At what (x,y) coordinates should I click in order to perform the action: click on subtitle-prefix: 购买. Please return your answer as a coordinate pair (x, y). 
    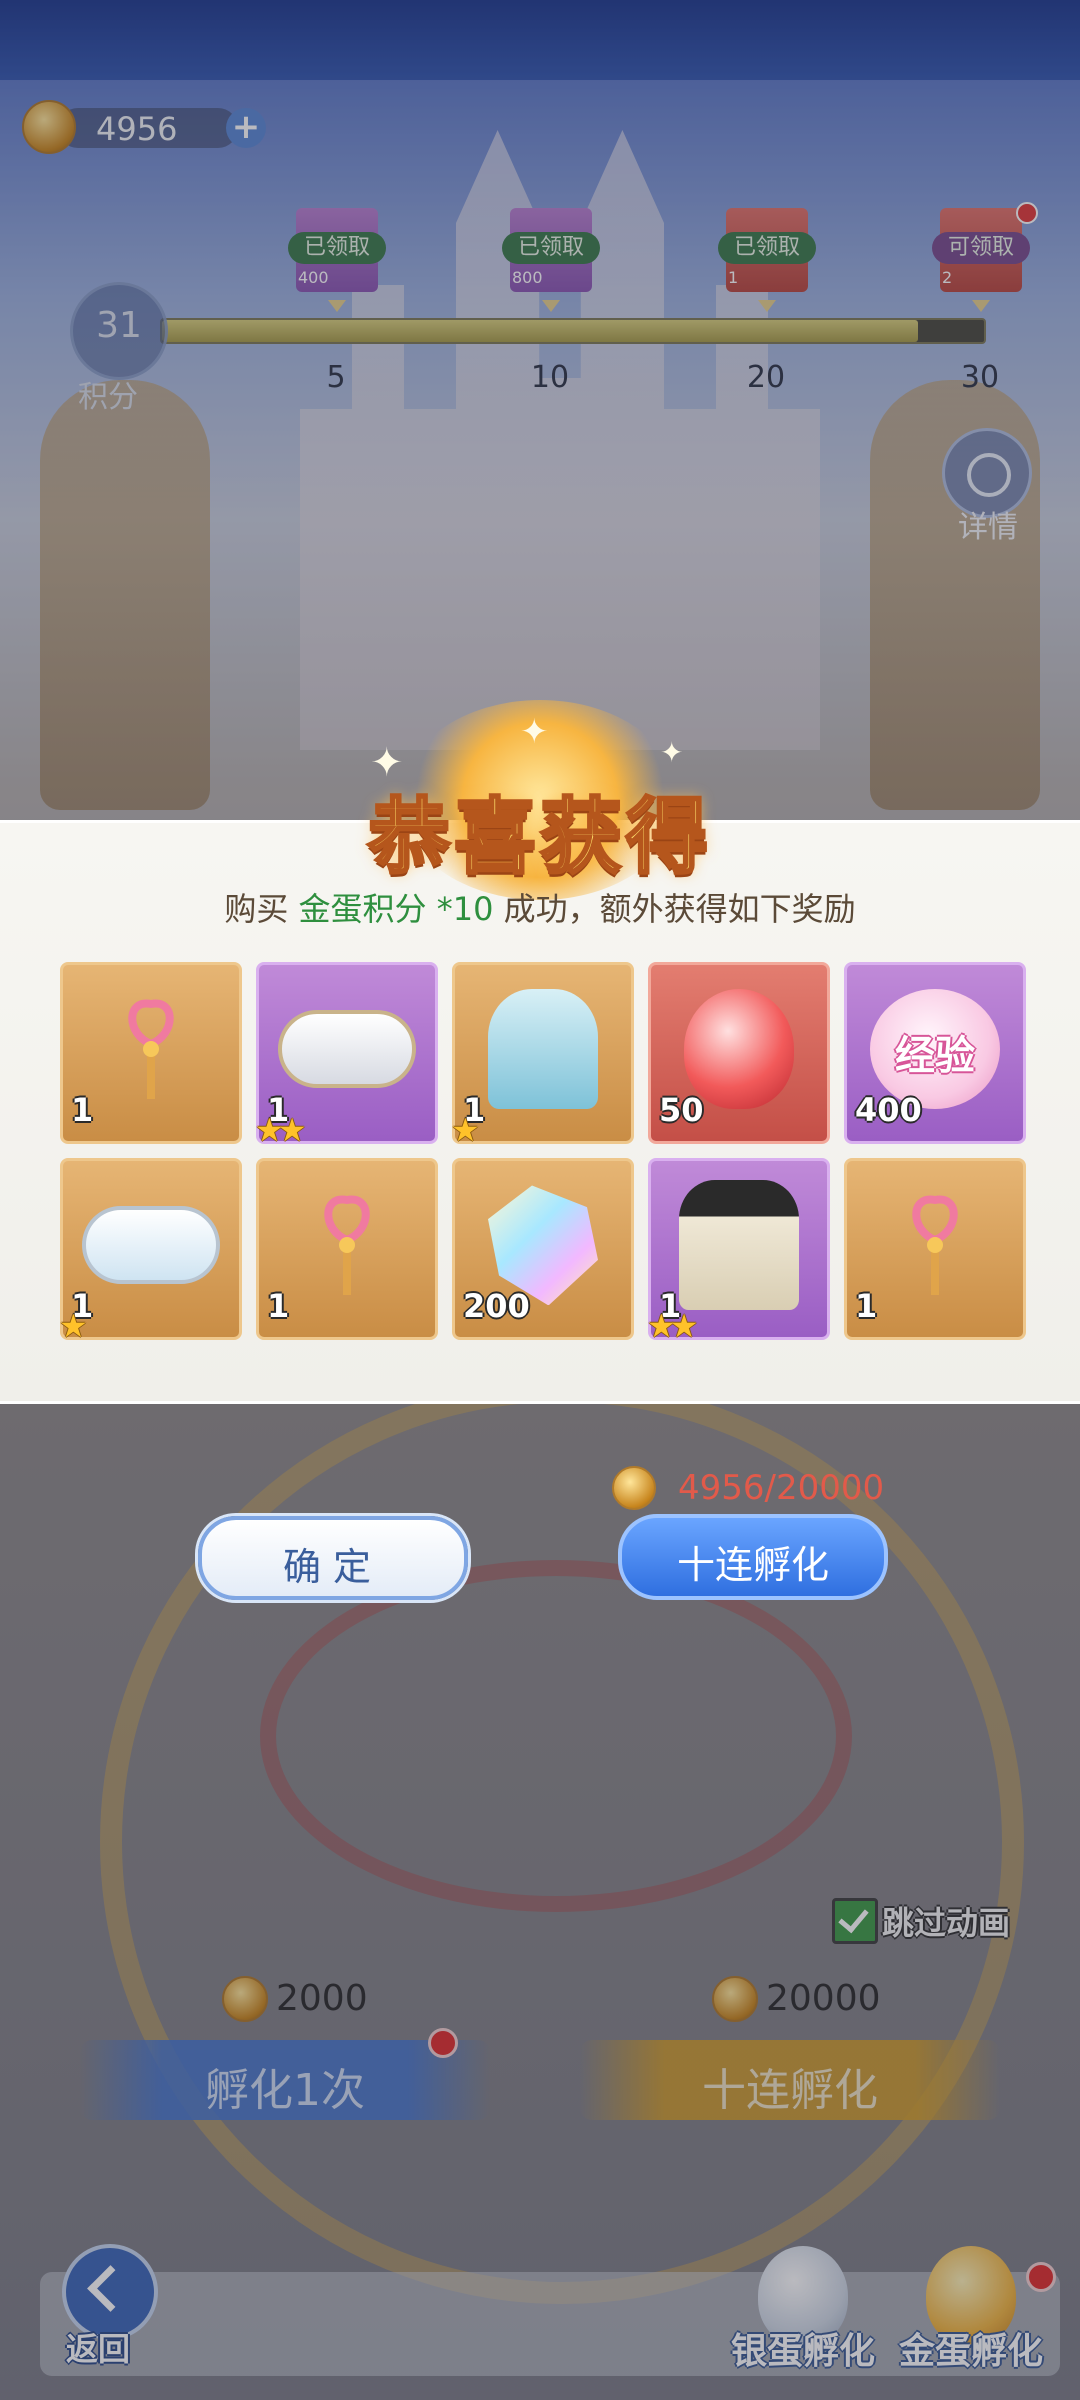
    Looking at the image, I should click on (256, 909).